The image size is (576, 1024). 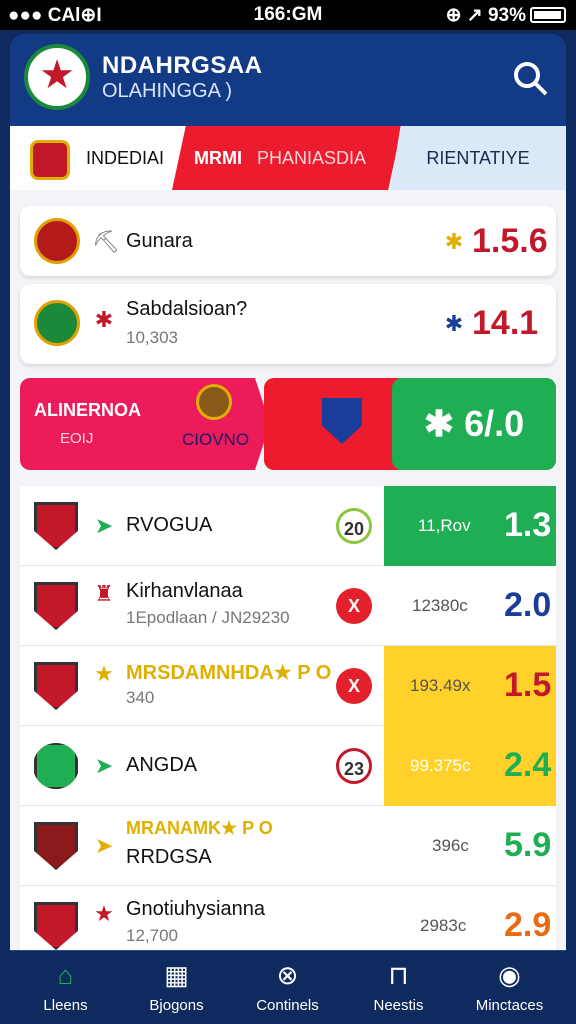 I want to click on promo-left: ALINERNOA EOIJ CIOVNO, so click(x=145, y=424).